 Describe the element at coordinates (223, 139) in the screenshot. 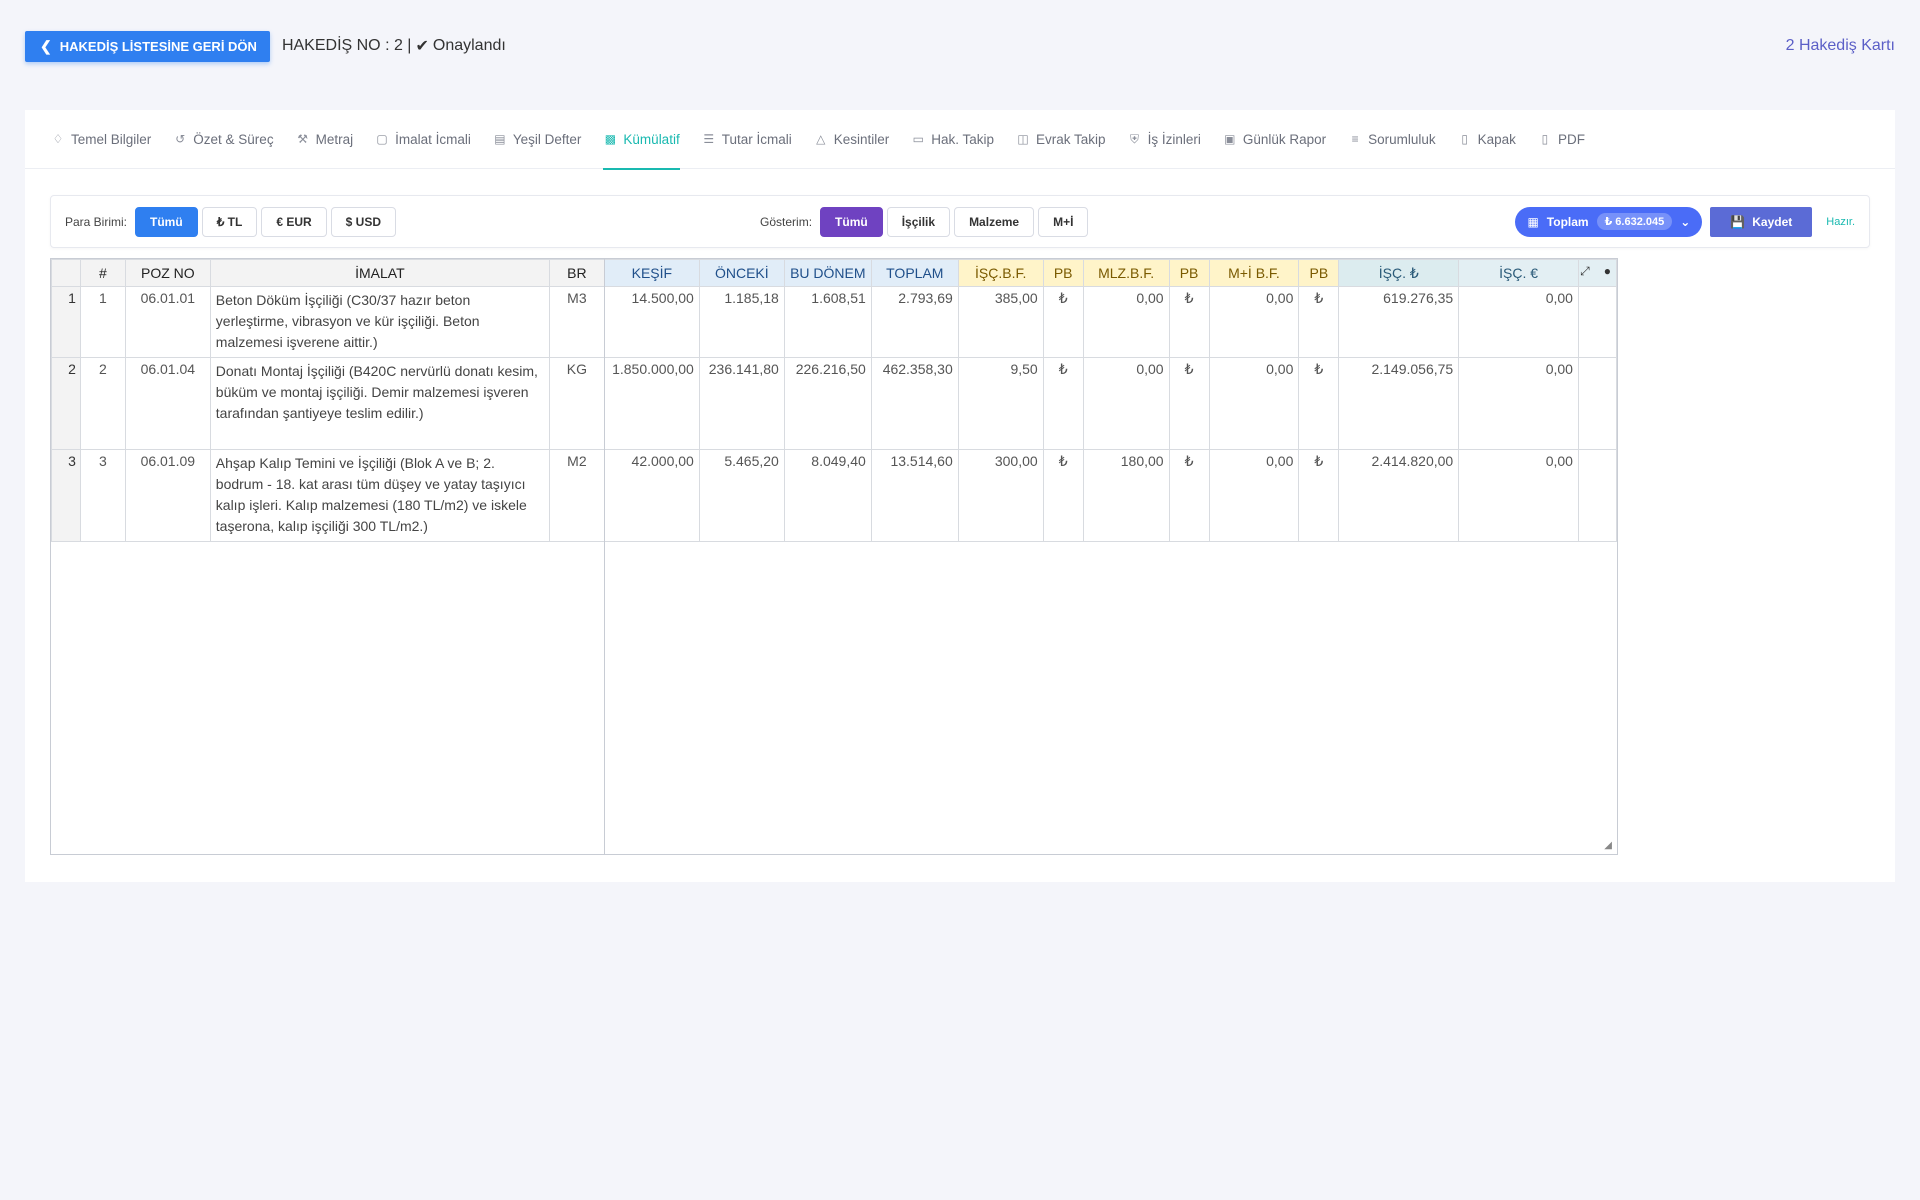

I see `tab-ozet-surec: ↺ Özet & Süreç` at that location.